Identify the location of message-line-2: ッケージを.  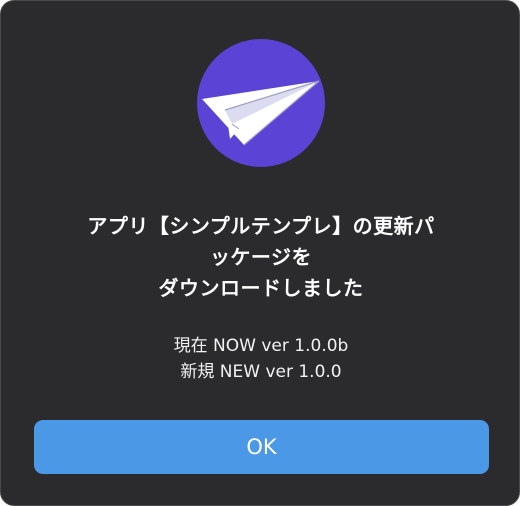
(261, 257).